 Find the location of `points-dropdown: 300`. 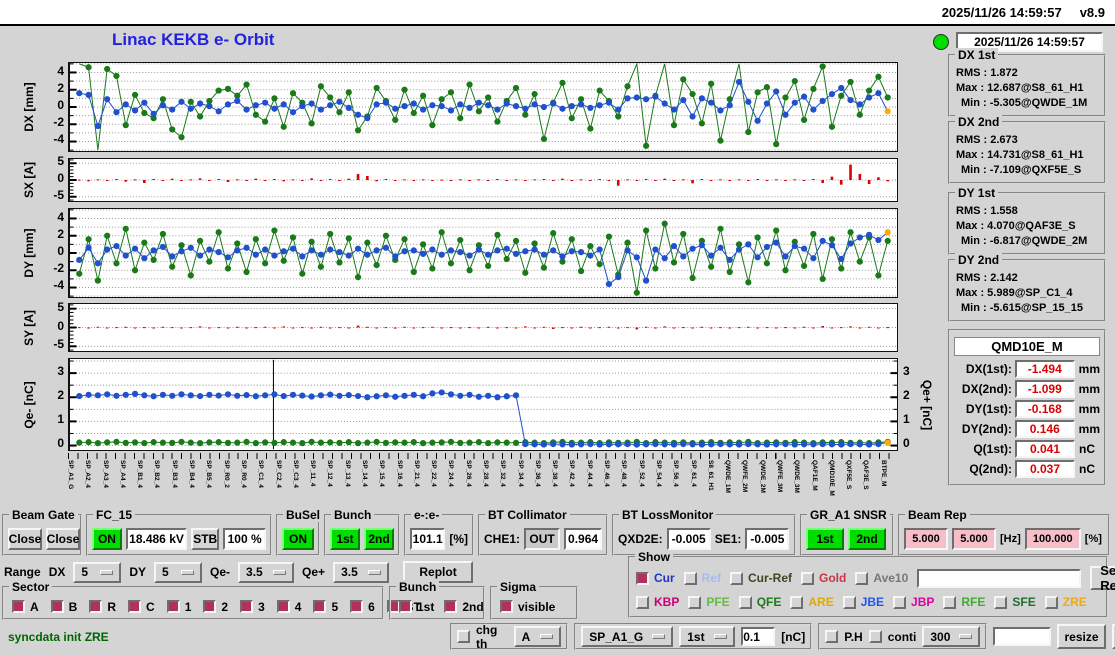

points-dropdown: 300 is located at coordinates (951, 636).